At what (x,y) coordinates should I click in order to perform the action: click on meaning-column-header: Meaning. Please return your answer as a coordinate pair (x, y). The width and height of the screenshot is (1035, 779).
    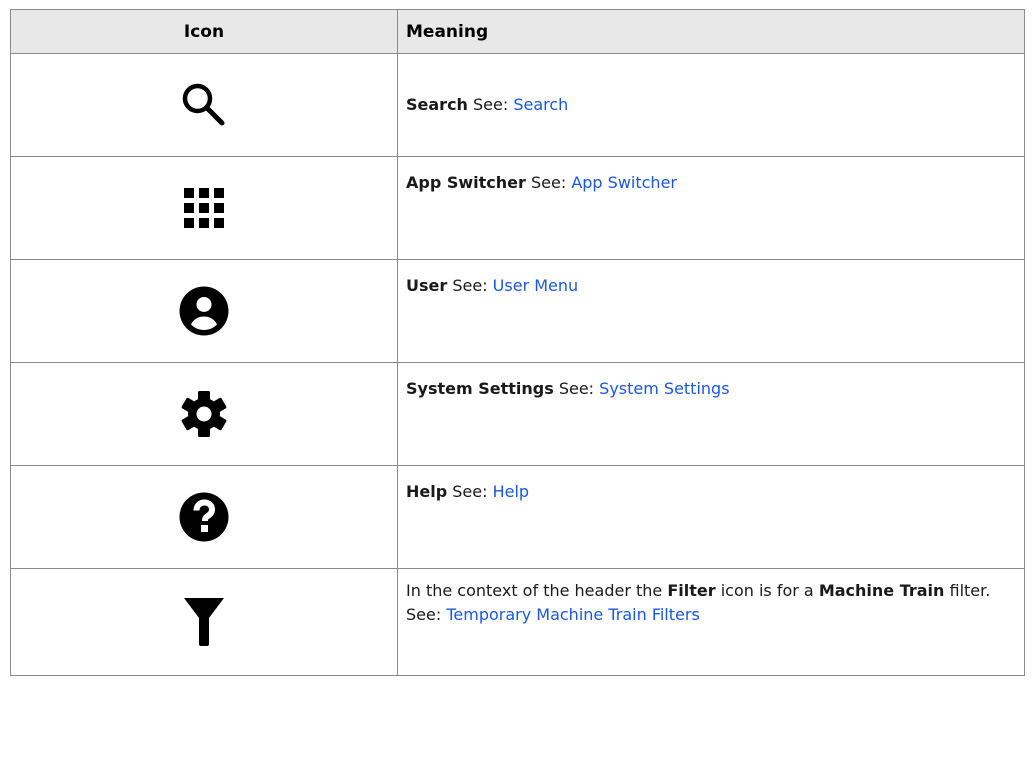
    Looking at the image, I should click on (711, 31).